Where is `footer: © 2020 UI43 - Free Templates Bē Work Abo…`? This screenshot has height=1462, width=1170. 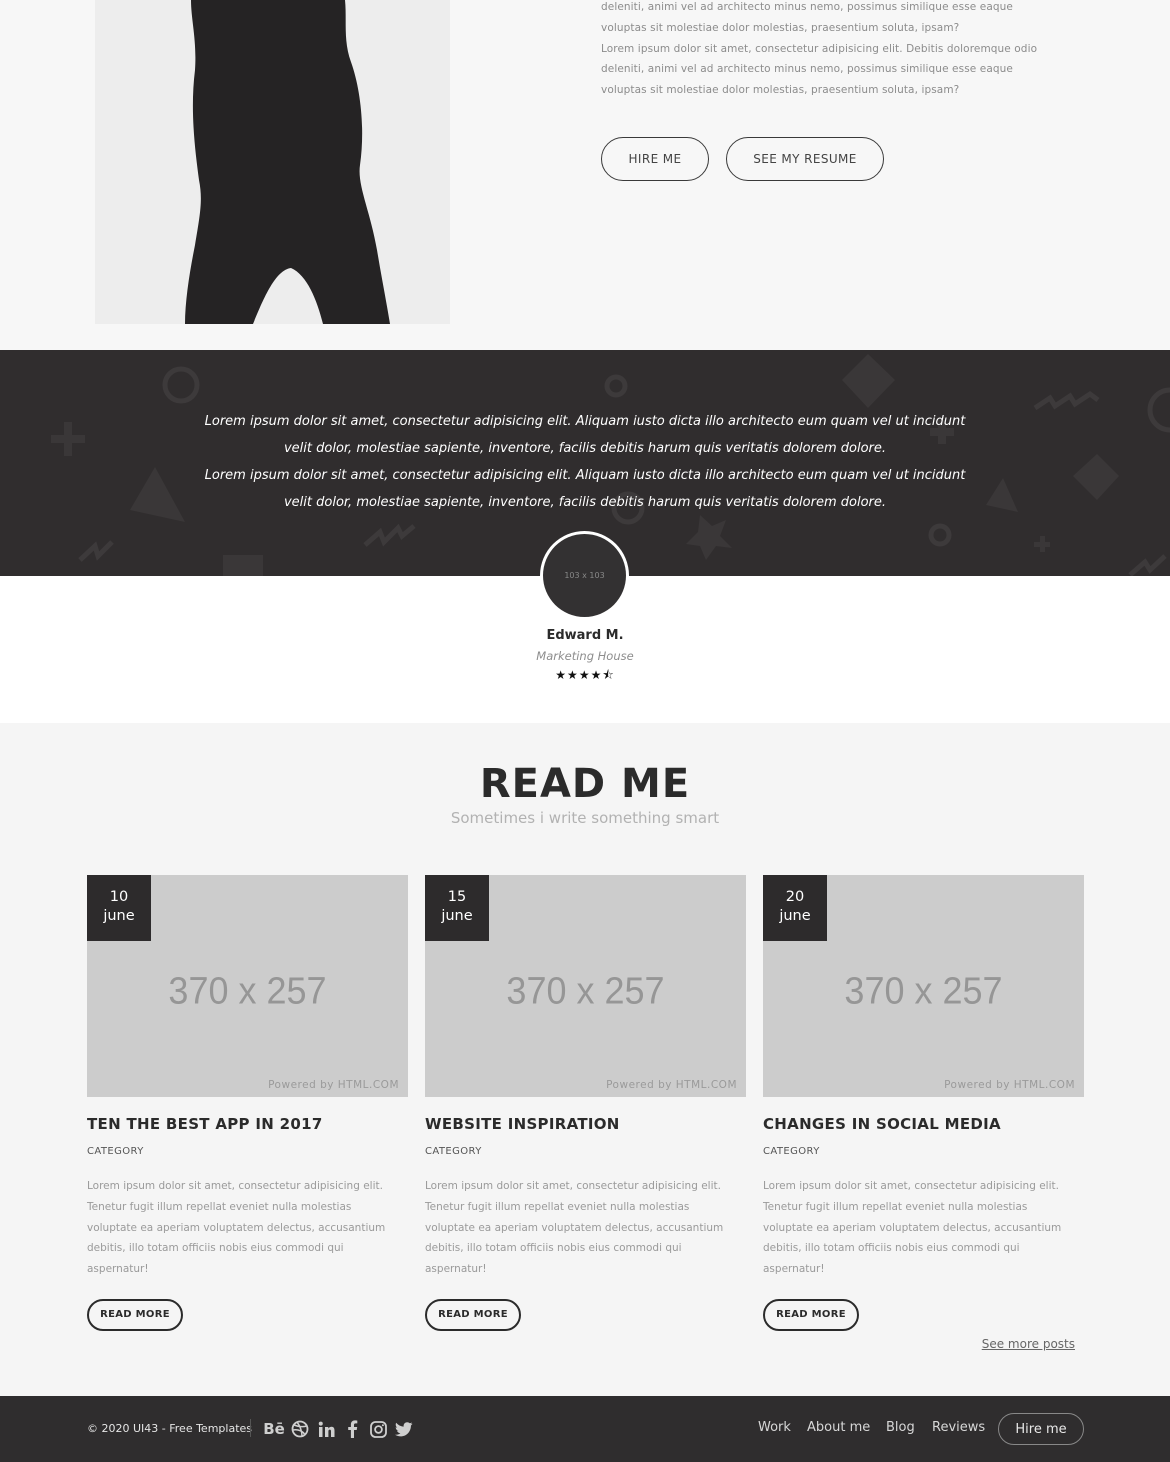 footer: © 2020 UI43 - Free Templates Bē Work Abo… is located at coordinates (585, 1429).